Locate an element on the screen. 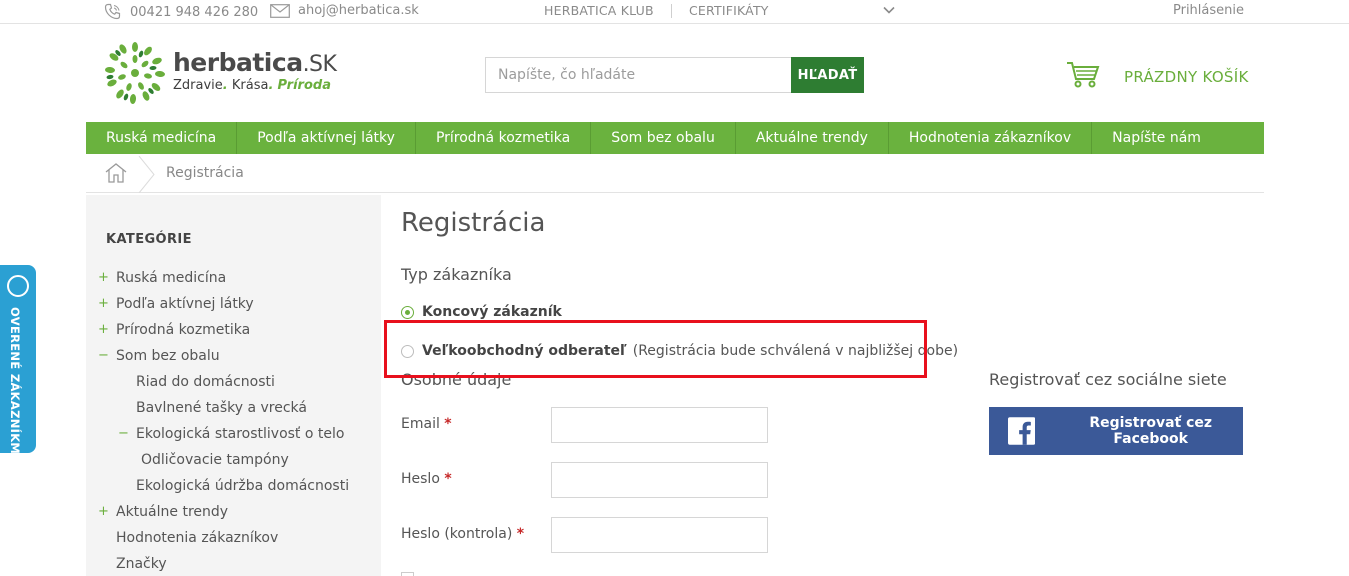 The image size is (1349, 576). cart: PRÁZDNY KOŠÍK is located at coordinates (1157, 77).